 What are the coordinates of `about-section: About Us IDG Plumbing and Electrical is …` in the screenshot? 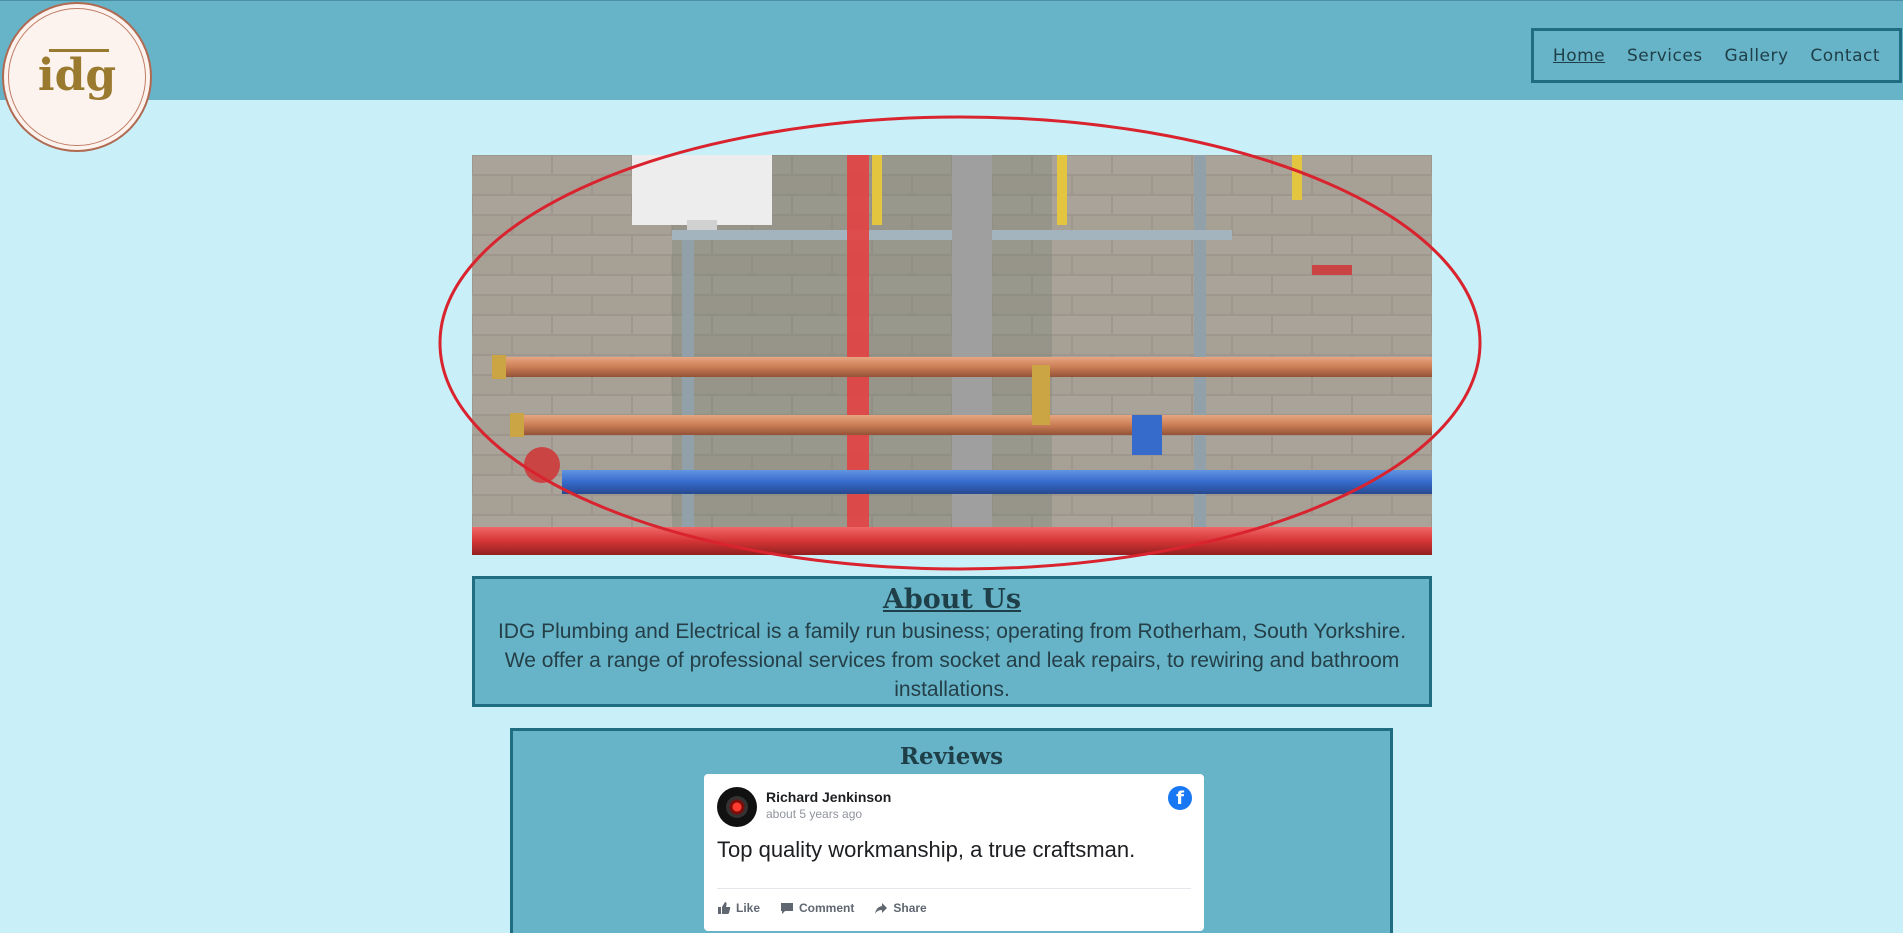 It's located at (952, 641).